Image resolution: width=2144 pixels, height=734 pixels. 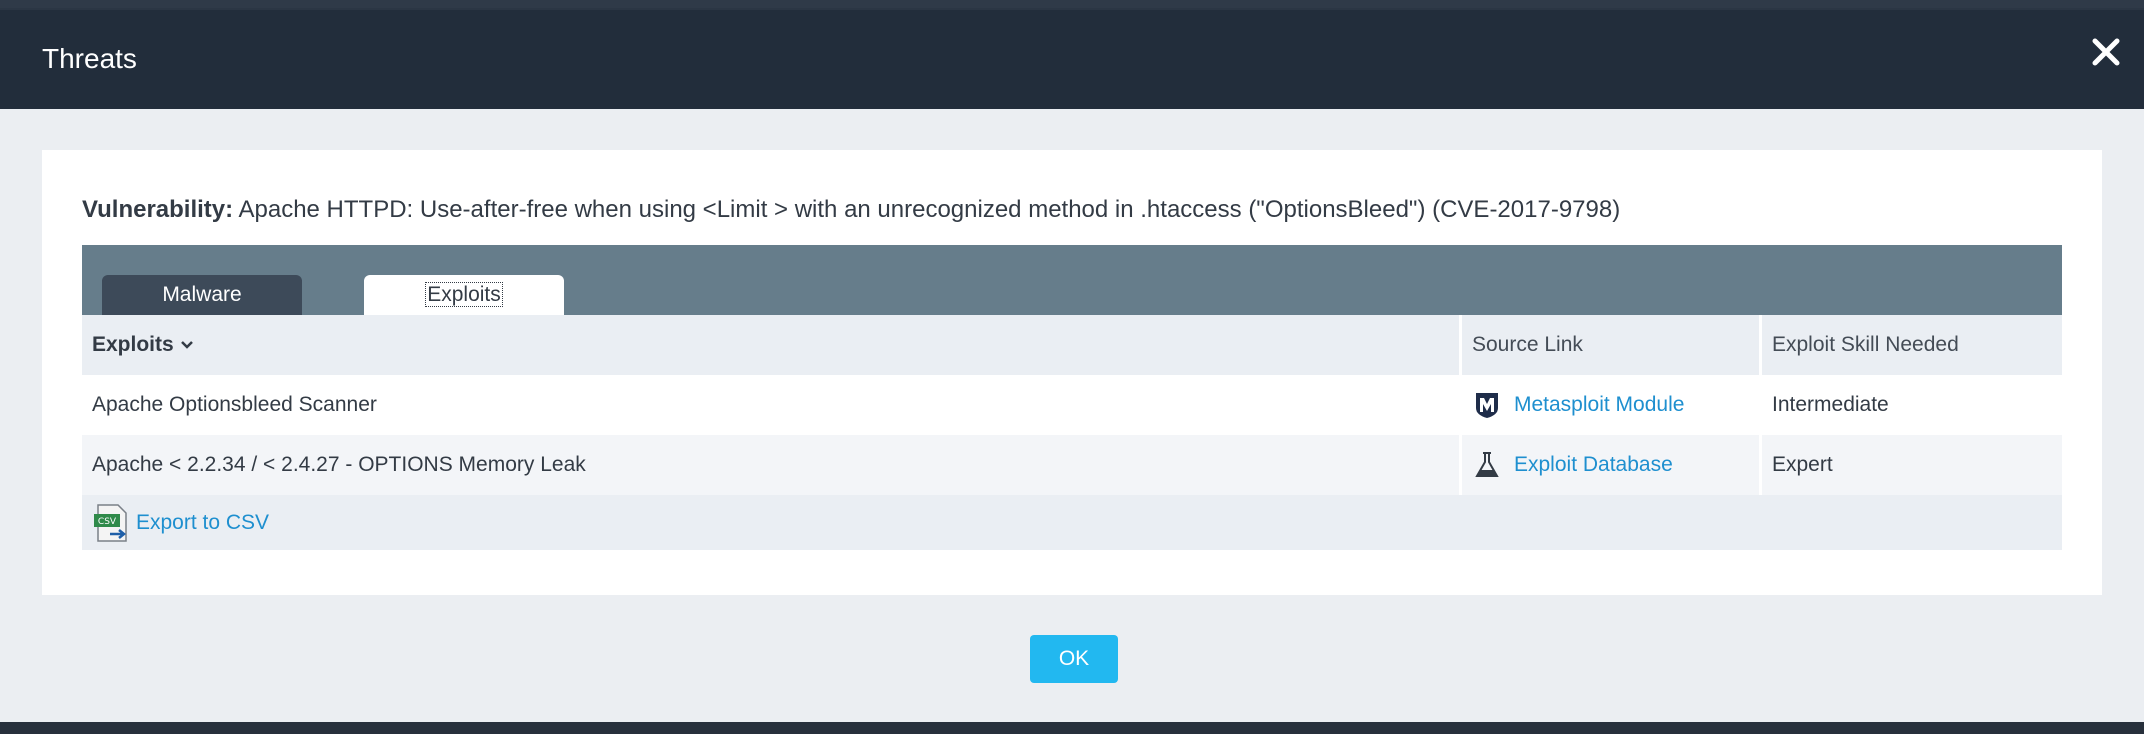 I want to click on close-button, so click(x=2106, y=52).